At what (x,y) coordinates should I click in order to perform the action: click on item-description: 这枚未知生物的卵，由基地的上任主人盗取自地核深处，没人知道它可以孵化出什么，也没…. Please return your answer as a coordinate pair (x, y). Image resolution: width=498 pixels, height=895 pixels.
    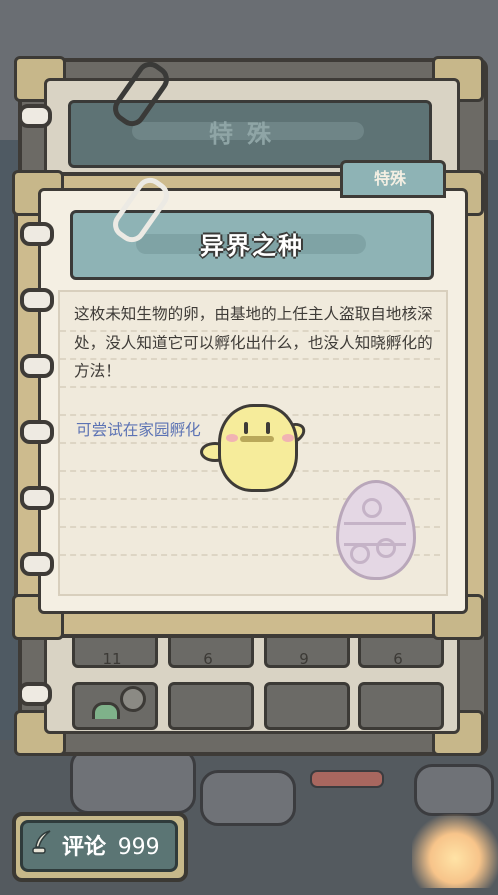
    Looking at the image, I should click on (253, 342).